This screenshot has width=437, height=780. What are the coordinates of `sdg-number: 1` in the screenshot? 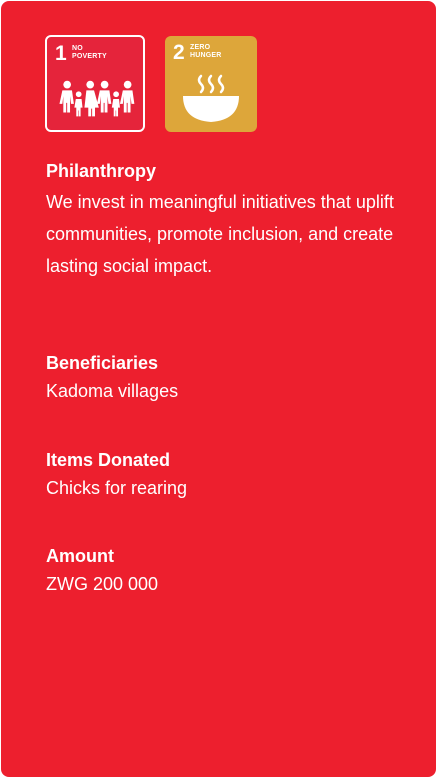 It's located at (61, 53).